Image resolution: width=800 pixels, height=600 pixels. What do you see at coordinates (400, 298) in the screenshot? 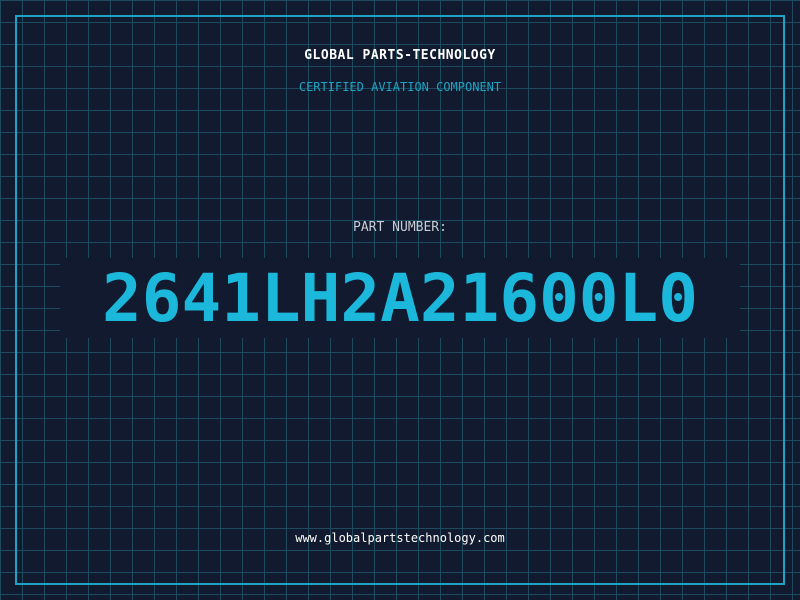
I see `part-number-value: 2641LH2A21600L0` at bounding box center [400, 298].